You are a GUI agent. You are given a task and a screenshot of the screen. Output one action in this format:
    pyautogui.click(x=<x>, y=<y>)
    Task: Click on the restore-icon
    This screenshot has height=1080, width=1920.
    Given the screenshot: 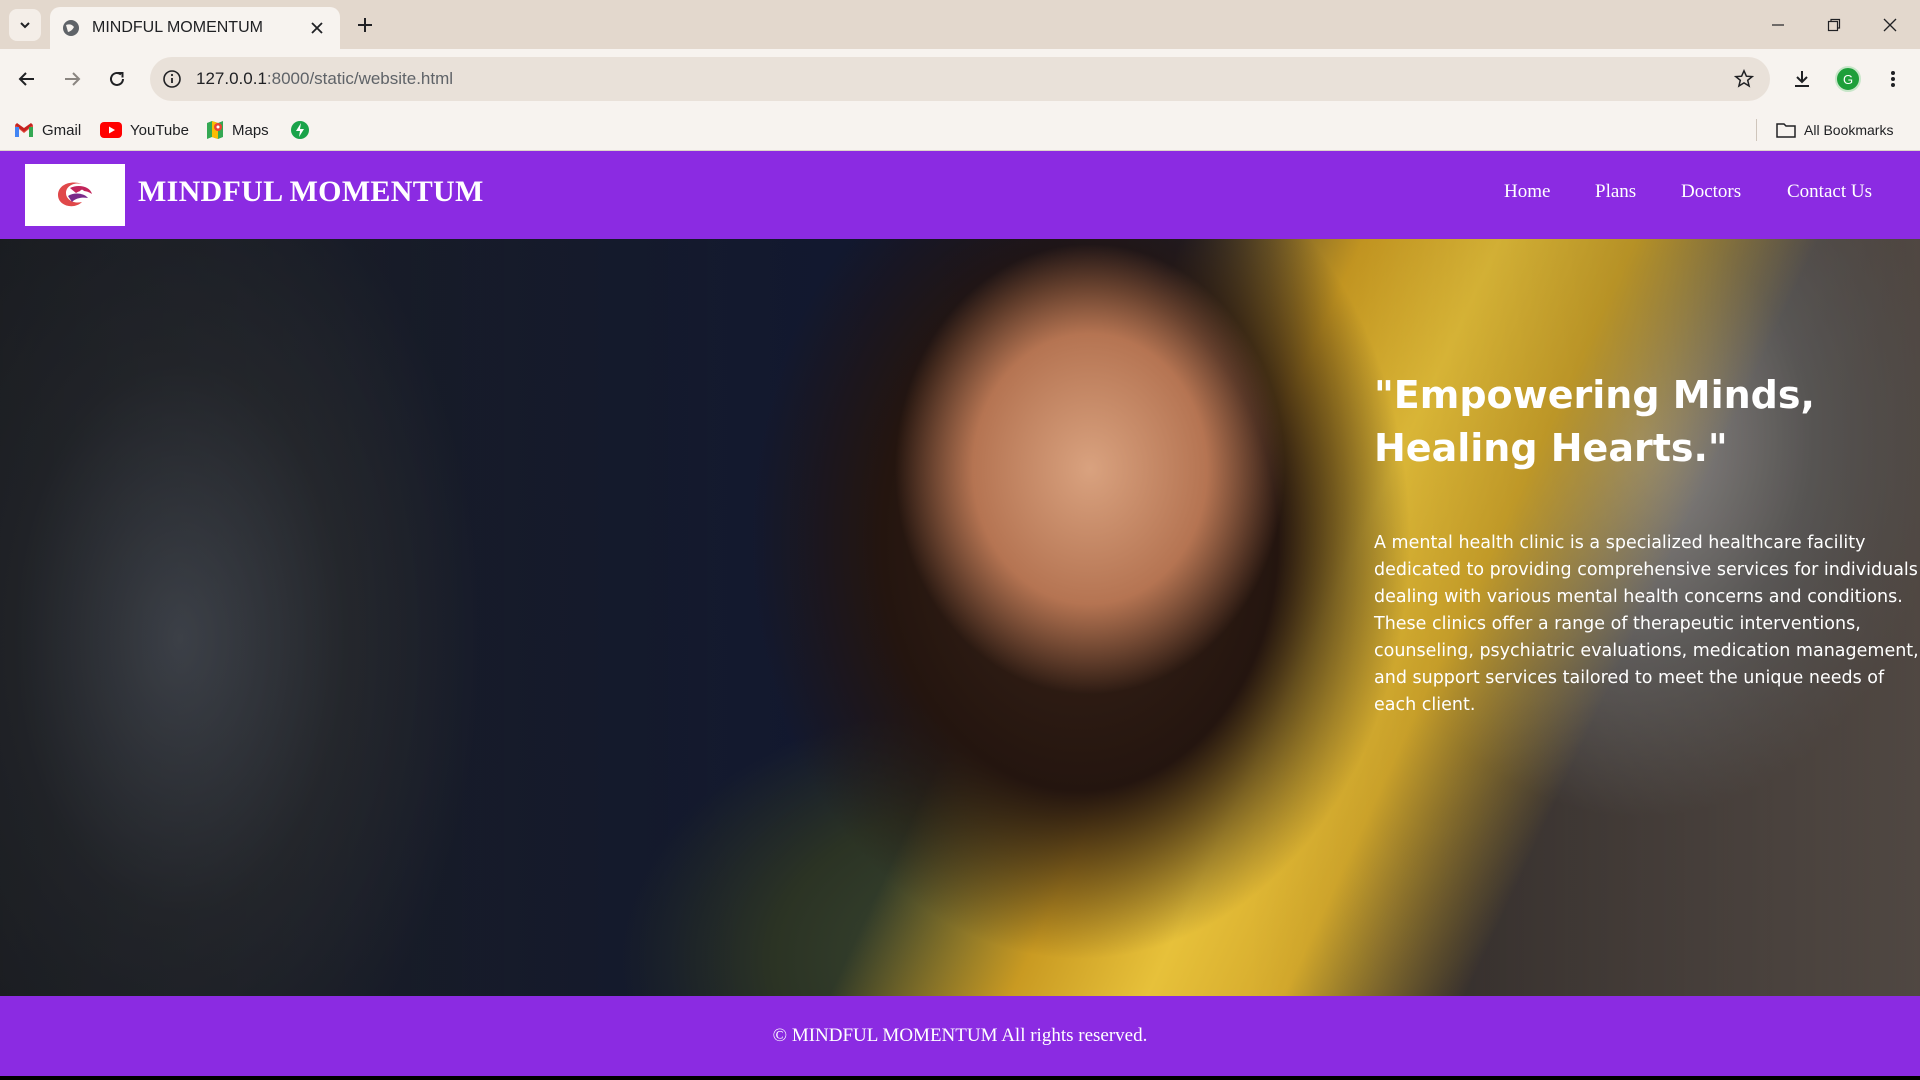 What is the action you would take?
    pyautogui.click(x=1834, y=24)
    